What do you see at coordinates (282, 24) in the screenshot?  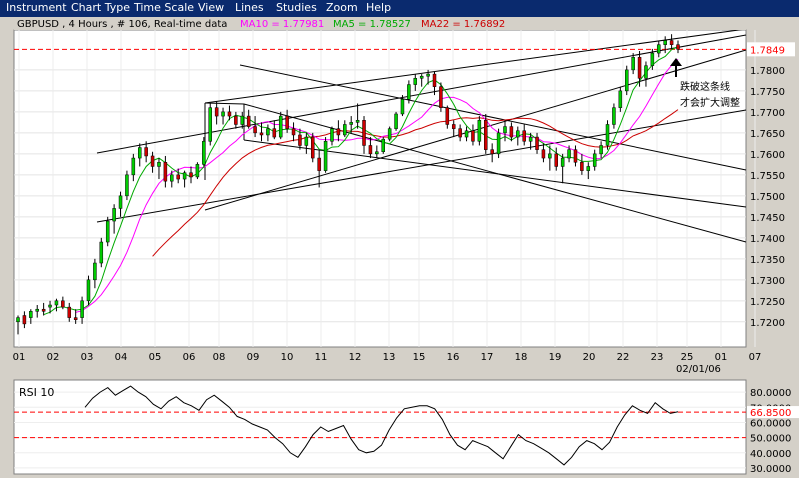 I see `ma10-label: MA10 = 1.77981` at bounding box center [282, 24].